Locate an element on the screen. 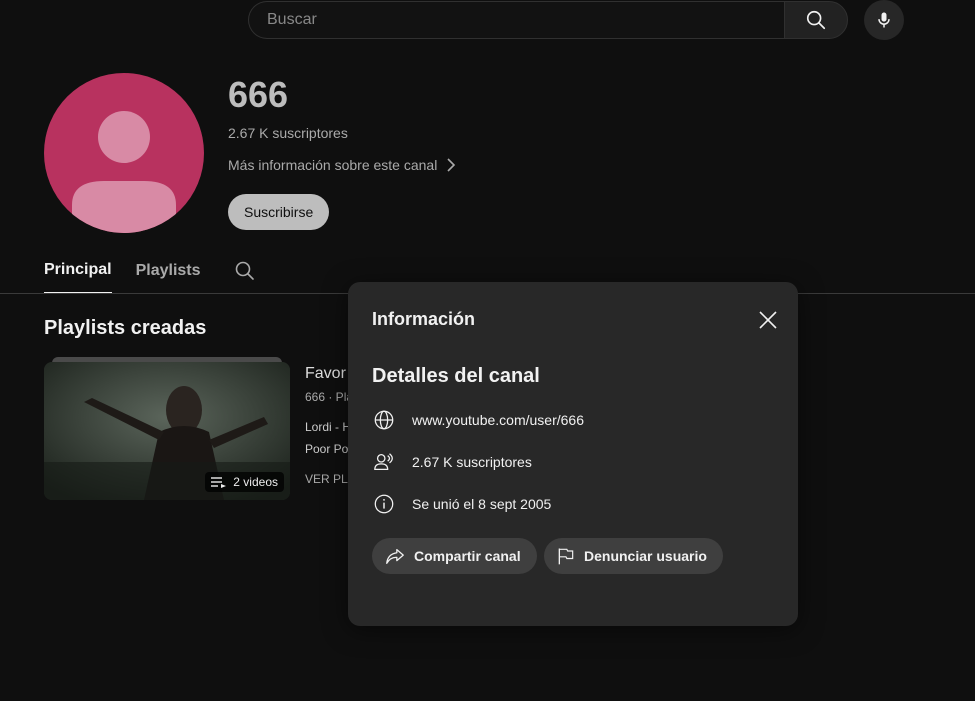 The width and height of the screenshot is (975, 701). channel-url-row: www.youtube.com/user/666 is located at coordinates (478, 420).